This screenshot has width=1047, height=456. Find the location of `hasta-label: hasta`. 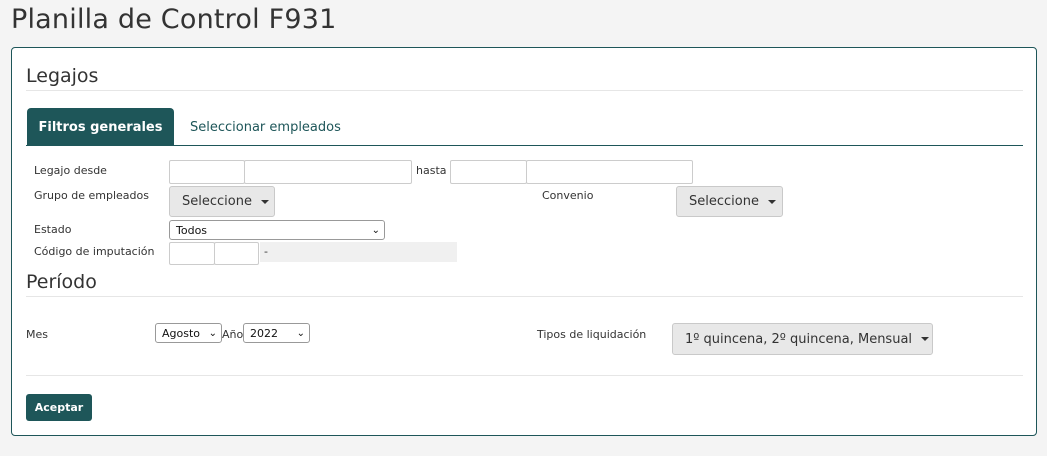

hasta-label: hasta is located at coordinates (431, 170).